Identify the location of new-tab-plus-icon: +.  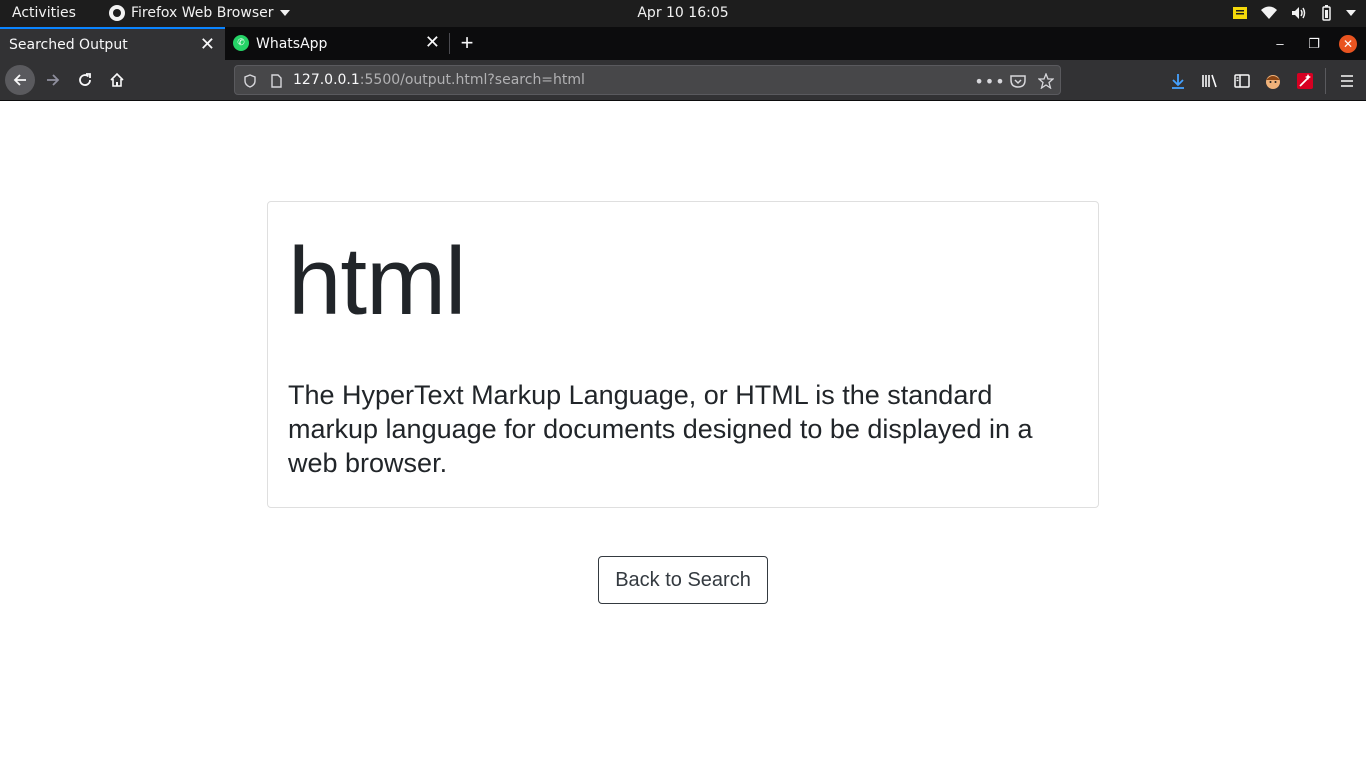
(467, 43).